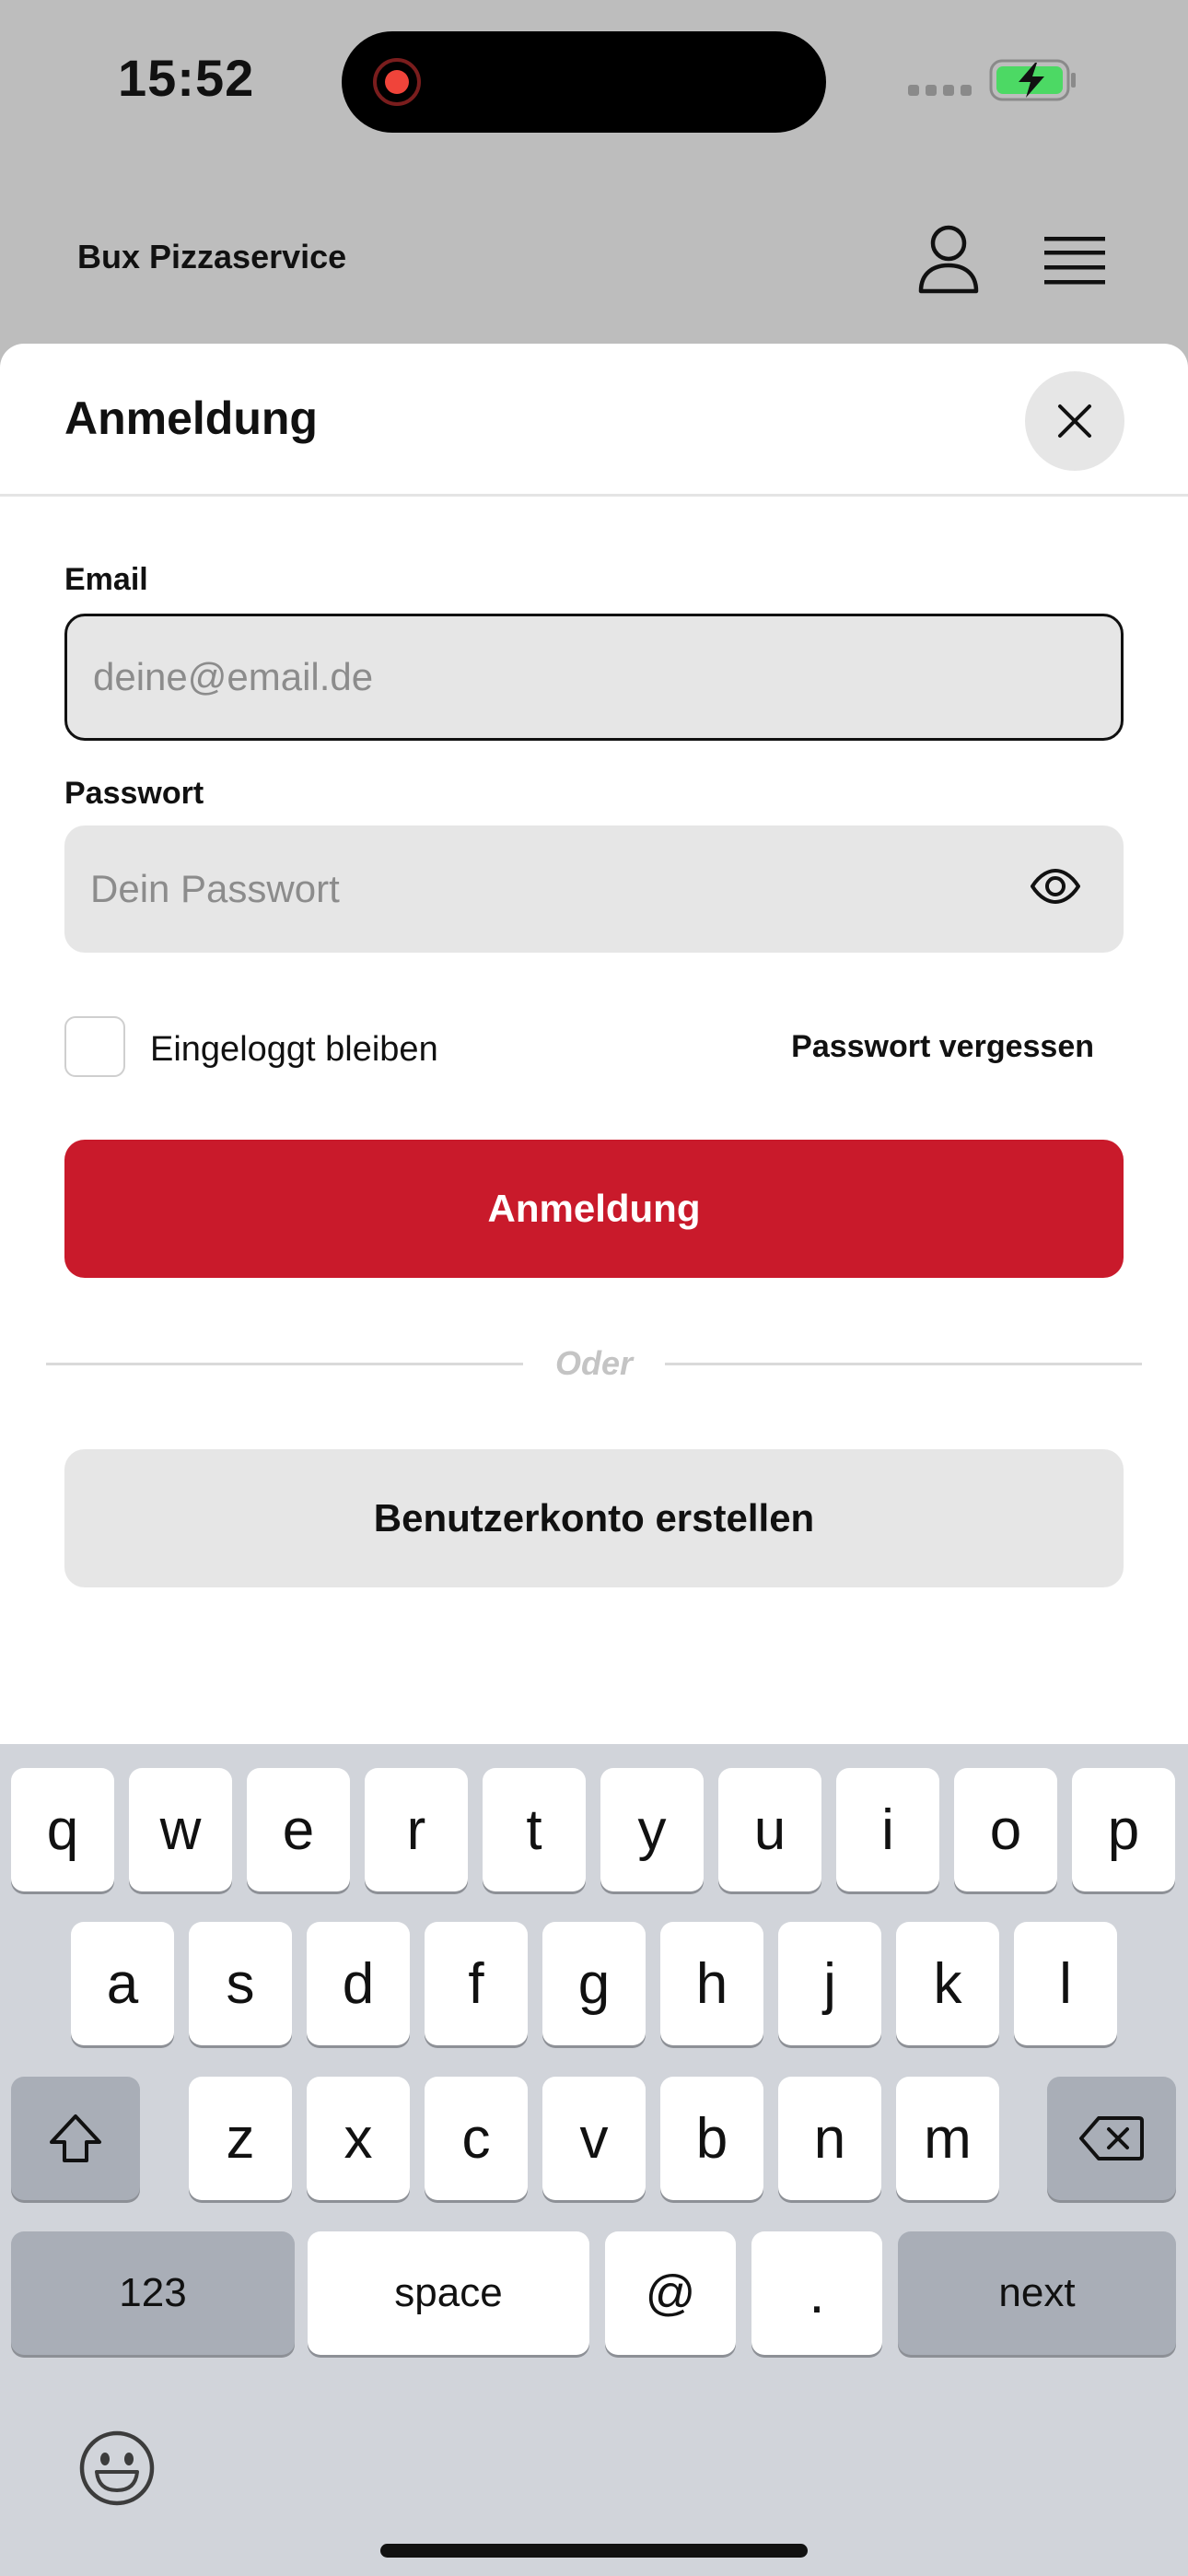  I want to click on backspace-icon, so click(1111, 2138).